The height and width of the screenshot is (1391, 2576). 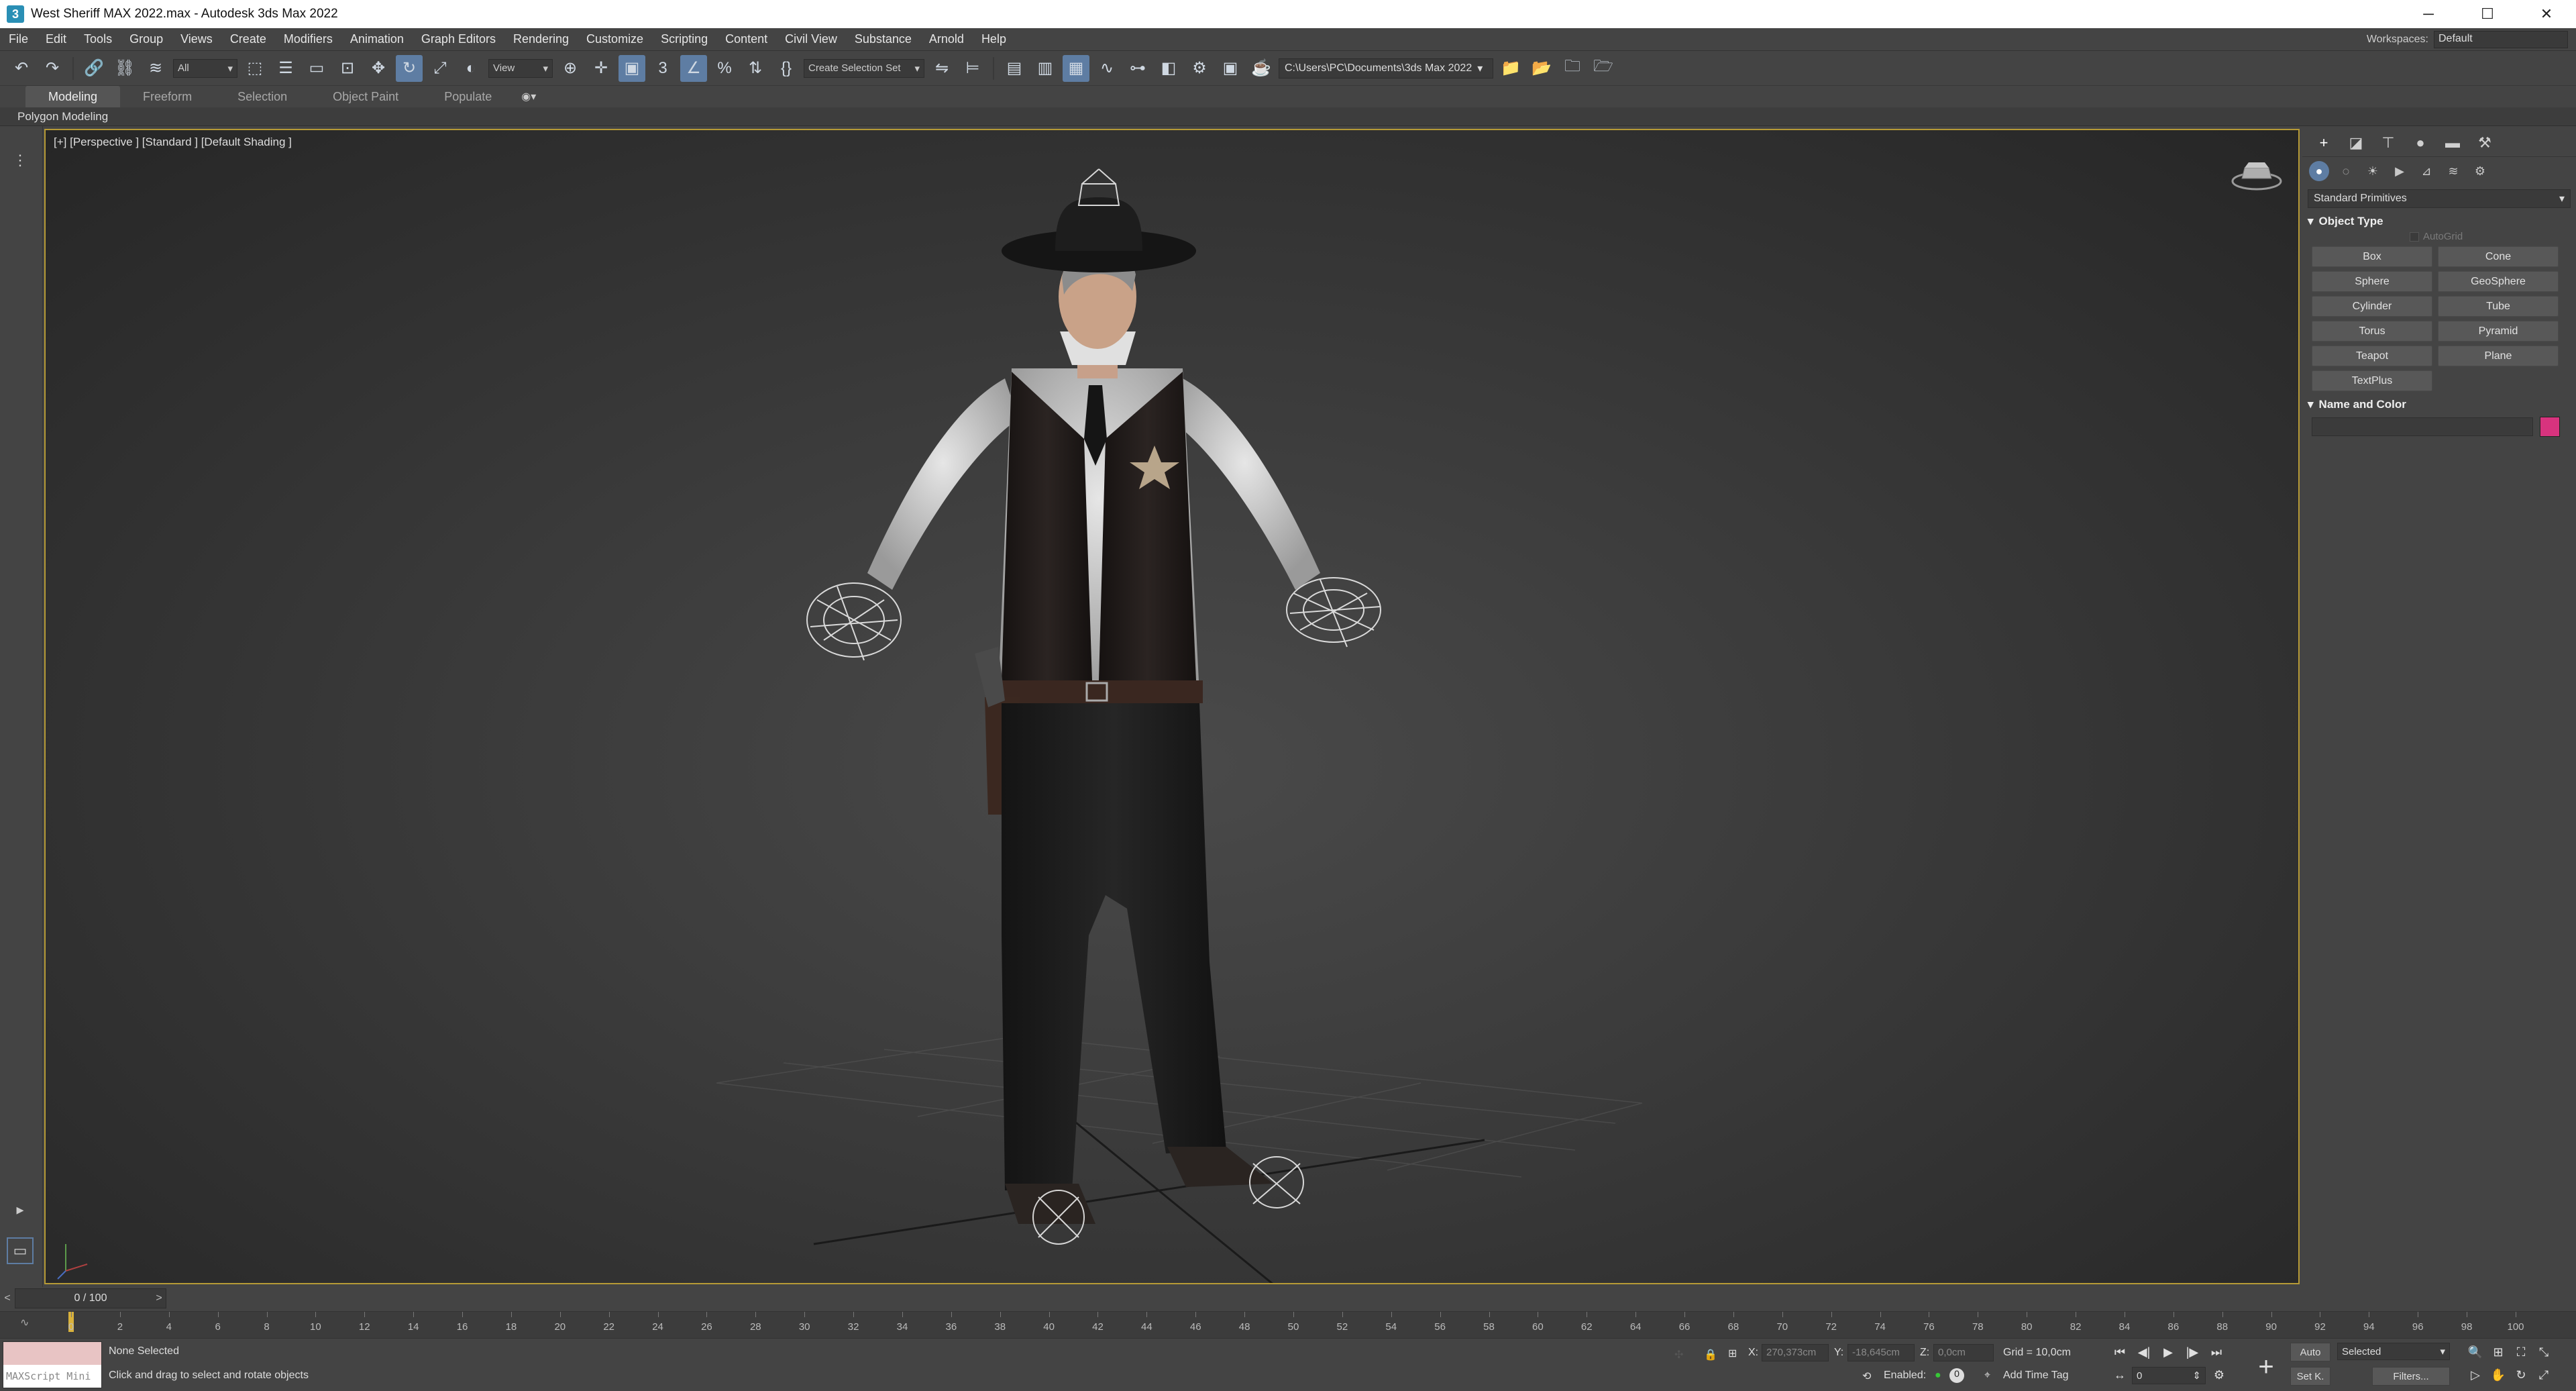 What do you see at coordinates (90, 1298) in the screenshot?
I see `time-slider: 0 / 100` at bounding box center [90, 1298].